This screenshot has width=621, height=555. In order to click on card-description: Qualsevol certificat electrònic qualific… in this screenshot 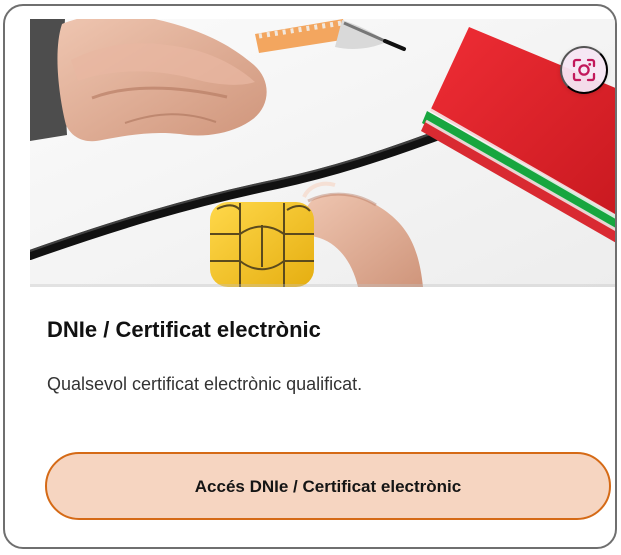, I will do `click(205, 384)`.